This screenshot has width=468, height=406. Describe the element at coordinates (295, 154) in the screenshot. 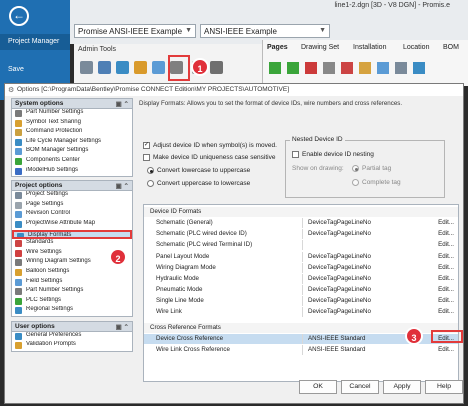

I see `enable-nesting-checkbox` at that location.